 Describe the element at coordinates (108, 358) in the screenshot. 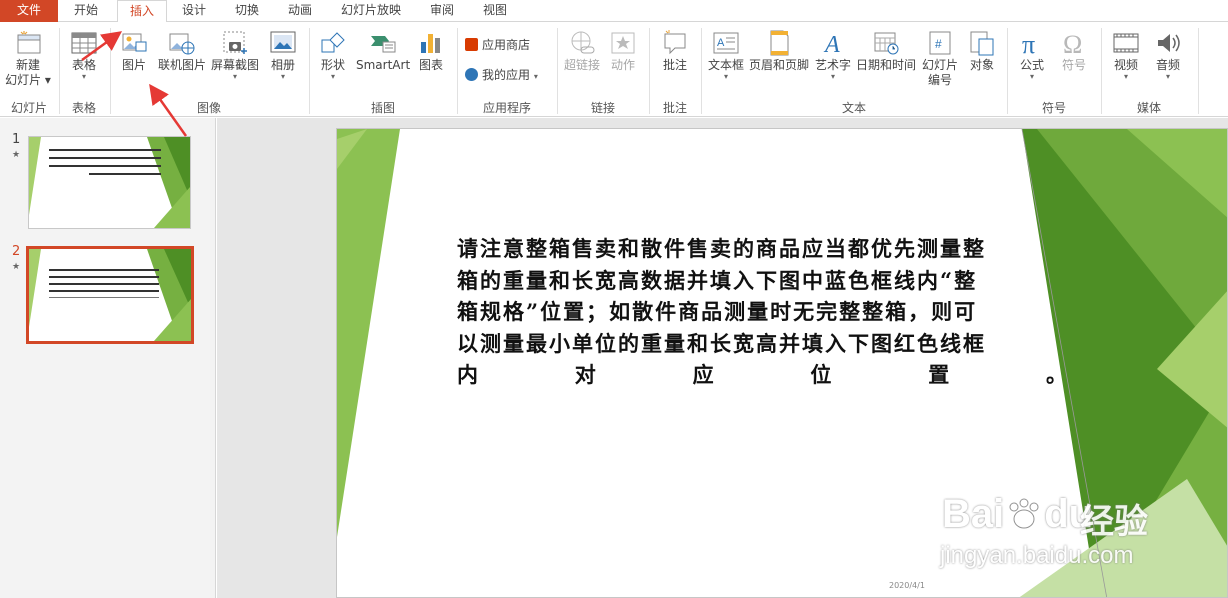

I see `slide-thumbnail-pane: 1 ★ 2 ★` at that location.